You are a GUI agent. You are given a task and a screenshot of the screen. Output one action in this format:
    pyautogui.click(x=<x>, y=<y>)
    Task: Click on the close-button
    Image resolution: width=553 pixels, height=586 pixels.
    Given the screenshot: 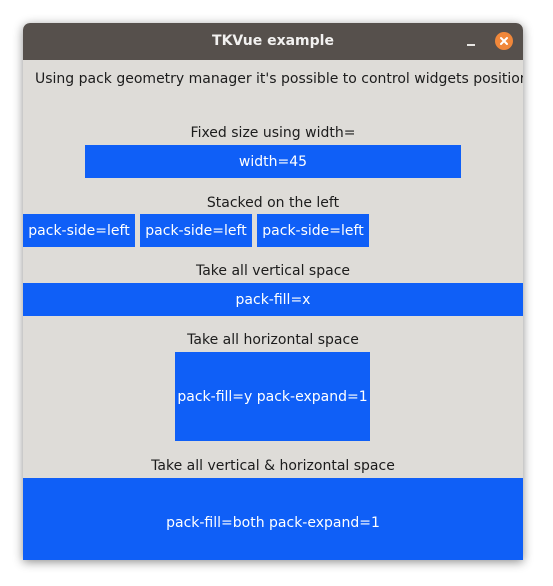 What is the action you would take?
    pyautogui.click(x=504, y=41)
    